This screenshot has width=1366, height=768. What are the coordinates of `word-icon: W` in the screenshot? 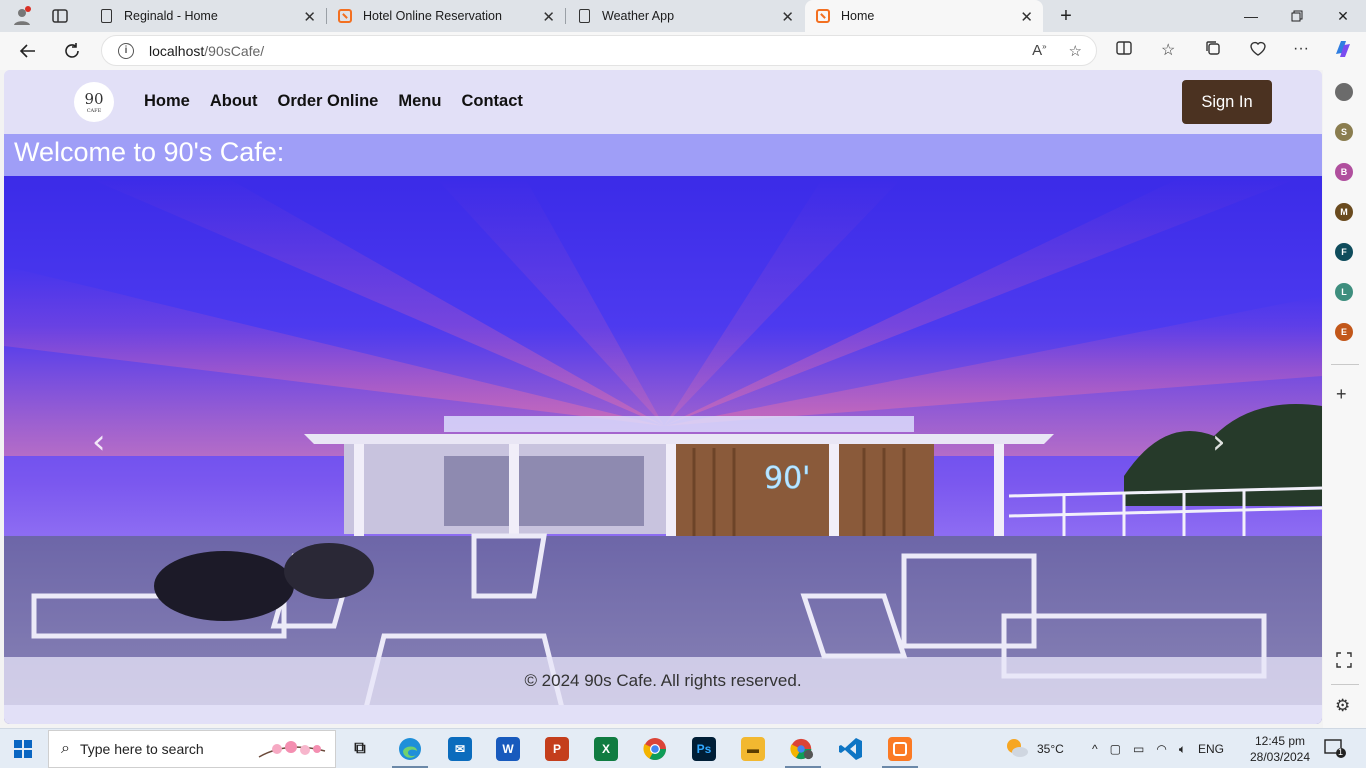 It's located at (508, 749).